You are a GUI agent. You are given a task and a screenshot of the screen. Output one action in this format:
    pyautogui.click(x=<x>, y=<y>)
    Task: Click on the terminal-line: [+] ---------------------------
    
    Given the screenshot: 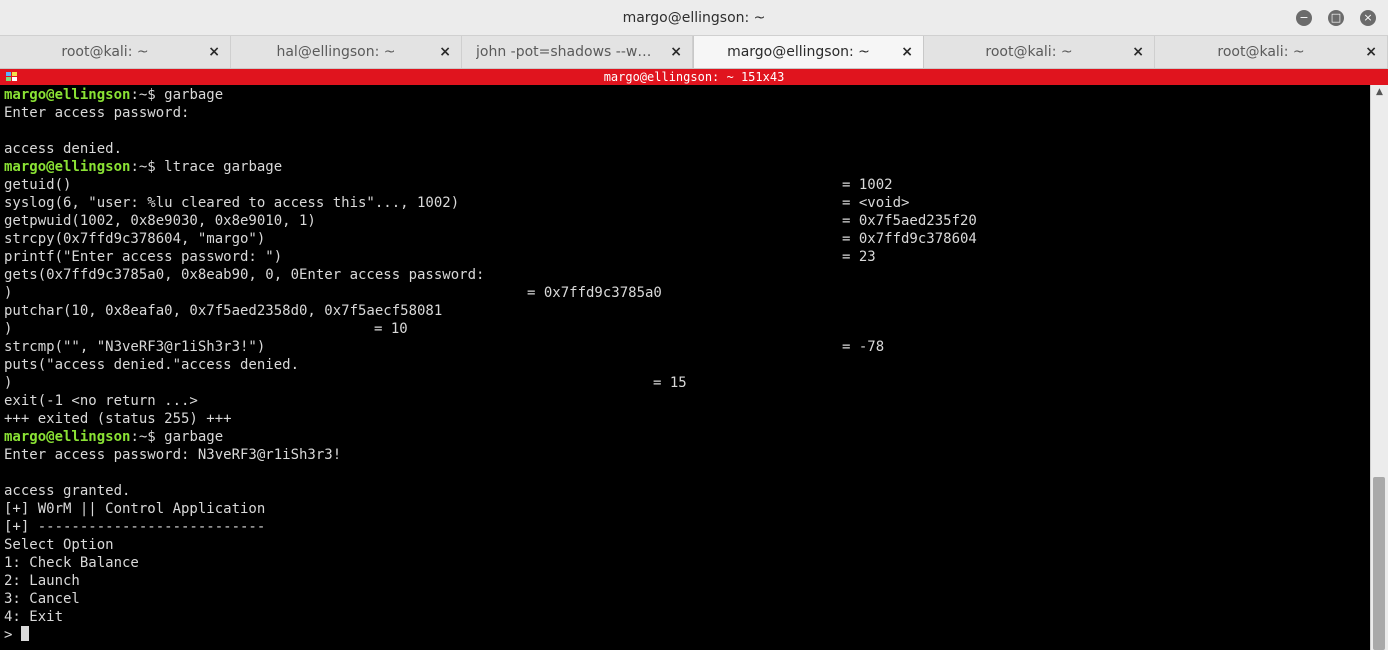 What is the action you would take?
    pyautogui.click(x=135, y=527)
    